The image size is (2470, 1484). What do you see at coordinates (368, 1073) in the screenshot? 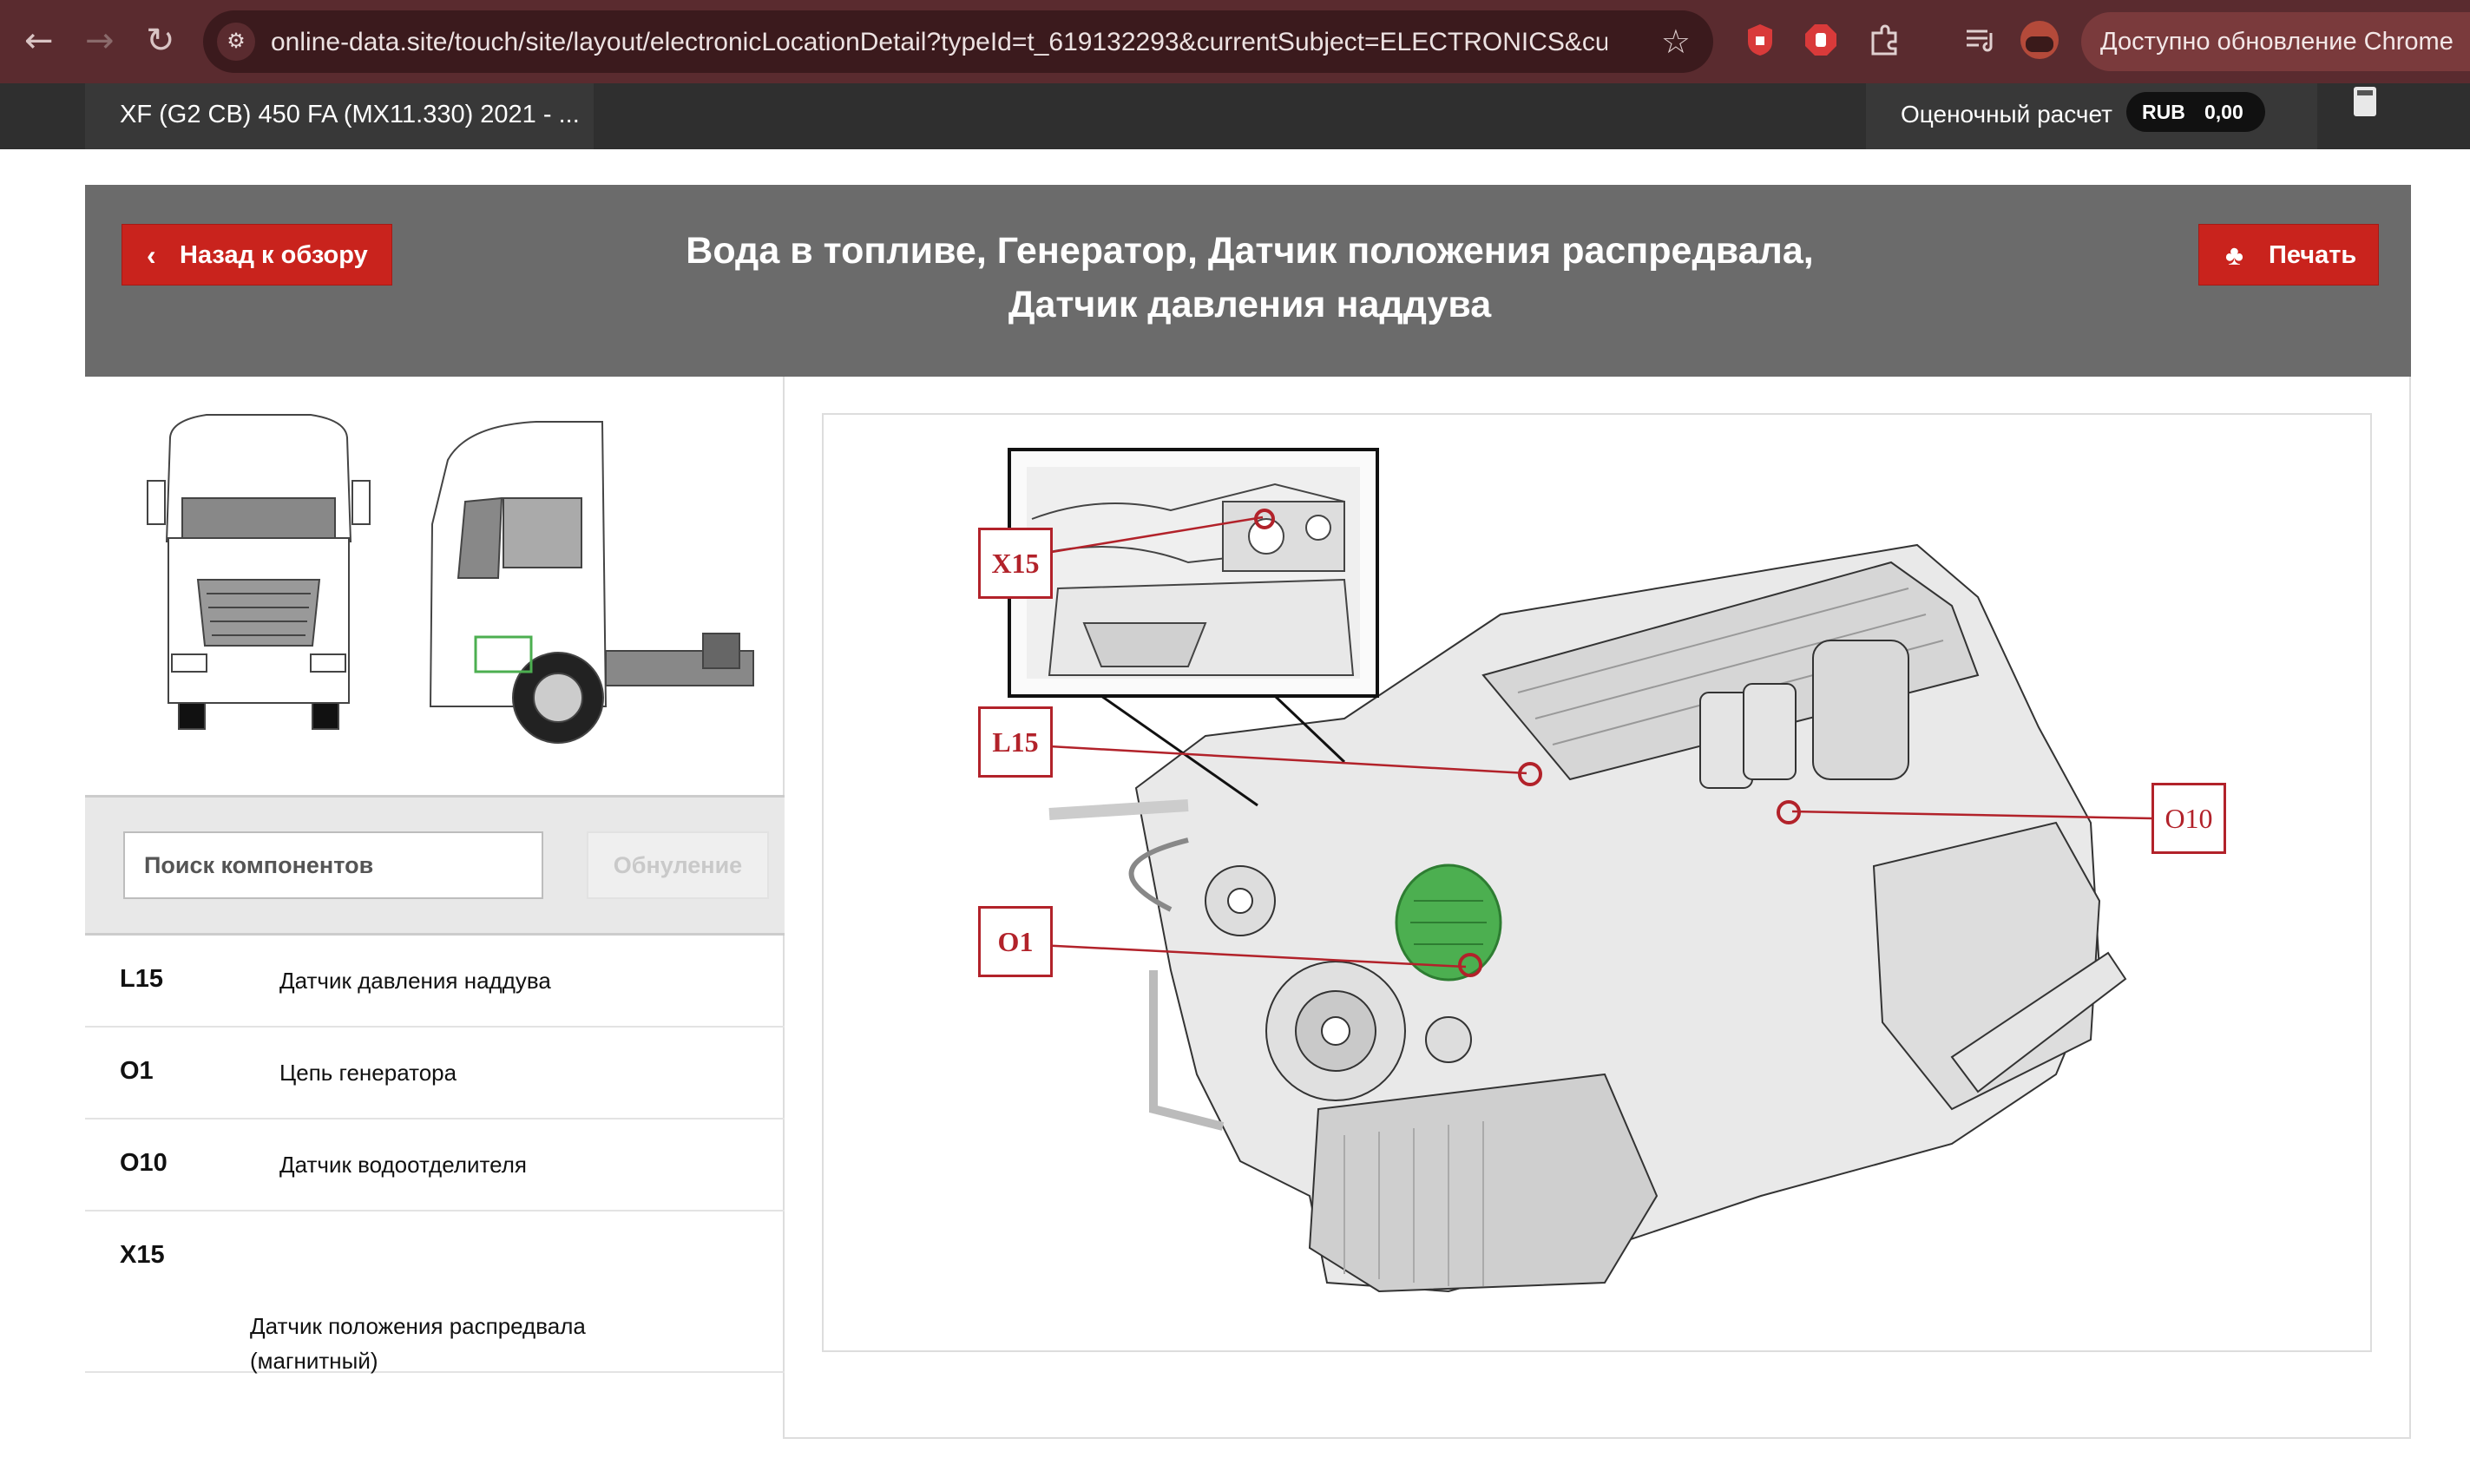
I see `component-name: Цепь генератора` at bounding box center [368, 1073].